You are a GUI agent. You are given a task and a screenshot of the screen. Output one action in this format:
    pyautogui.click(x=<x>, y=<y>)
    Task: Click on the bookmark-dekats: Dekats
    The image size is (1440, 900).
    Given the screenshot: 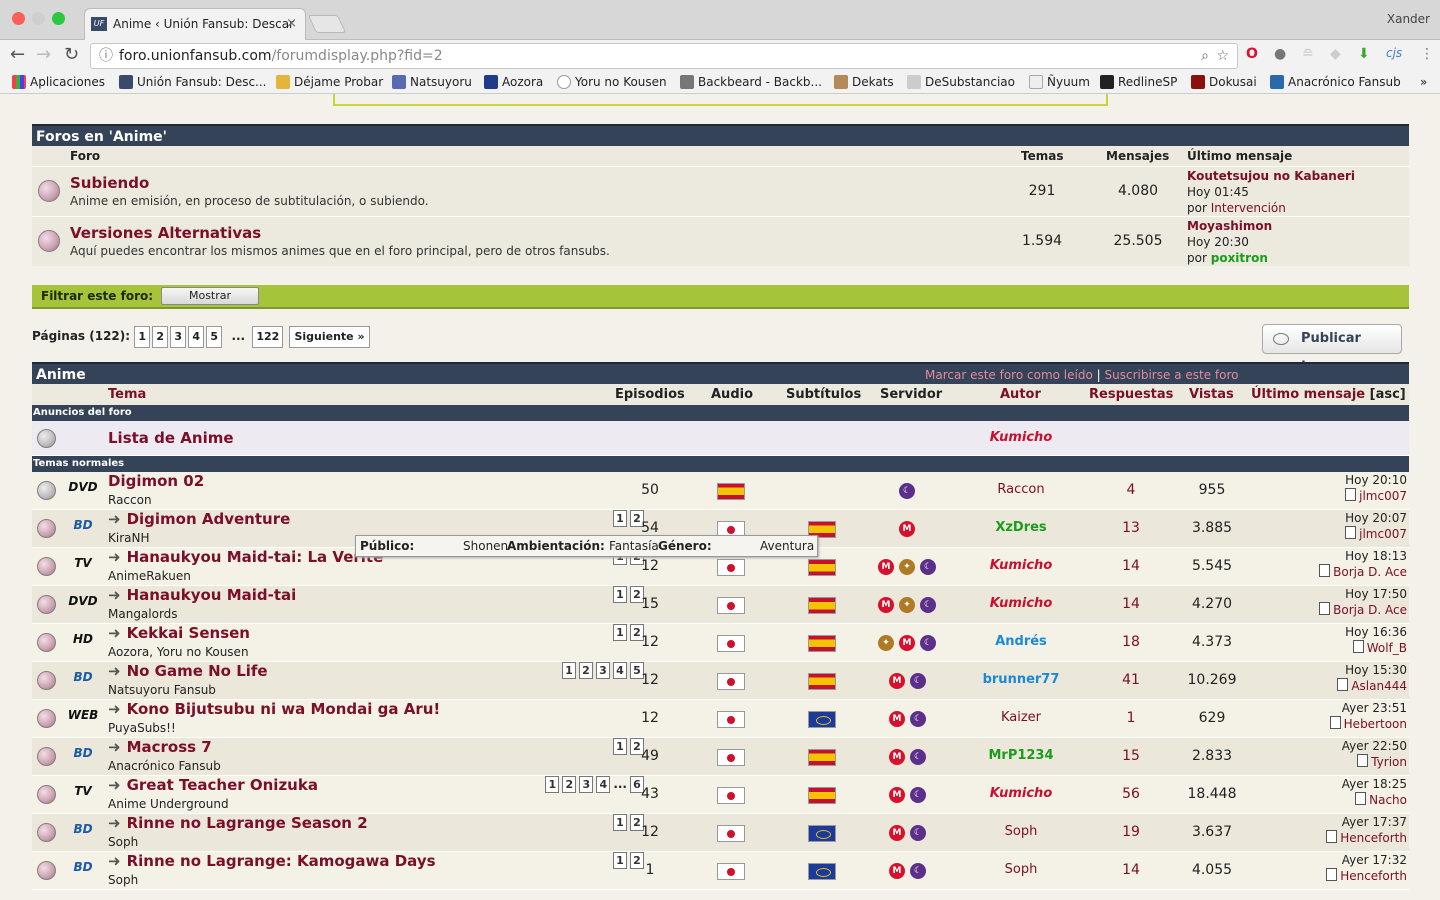 What is the action you would take?
    pyautogui.click(x=864, y=82)
    